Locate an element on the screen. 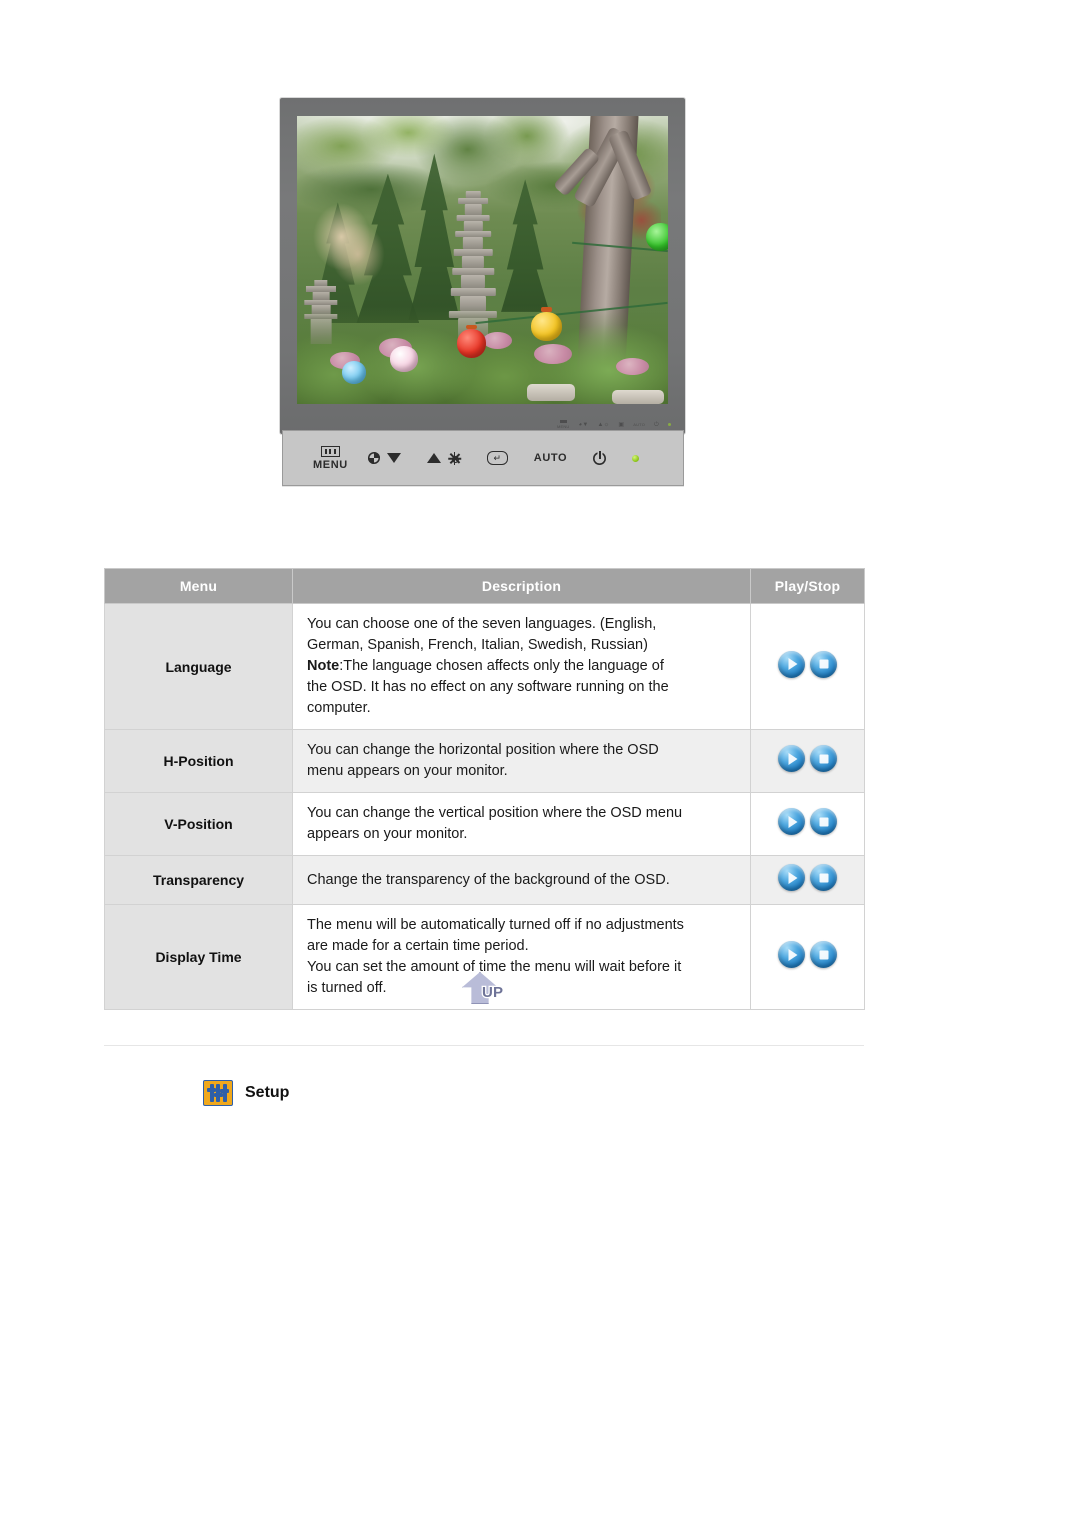  note-label: Note is located at coordinates (323, 666).